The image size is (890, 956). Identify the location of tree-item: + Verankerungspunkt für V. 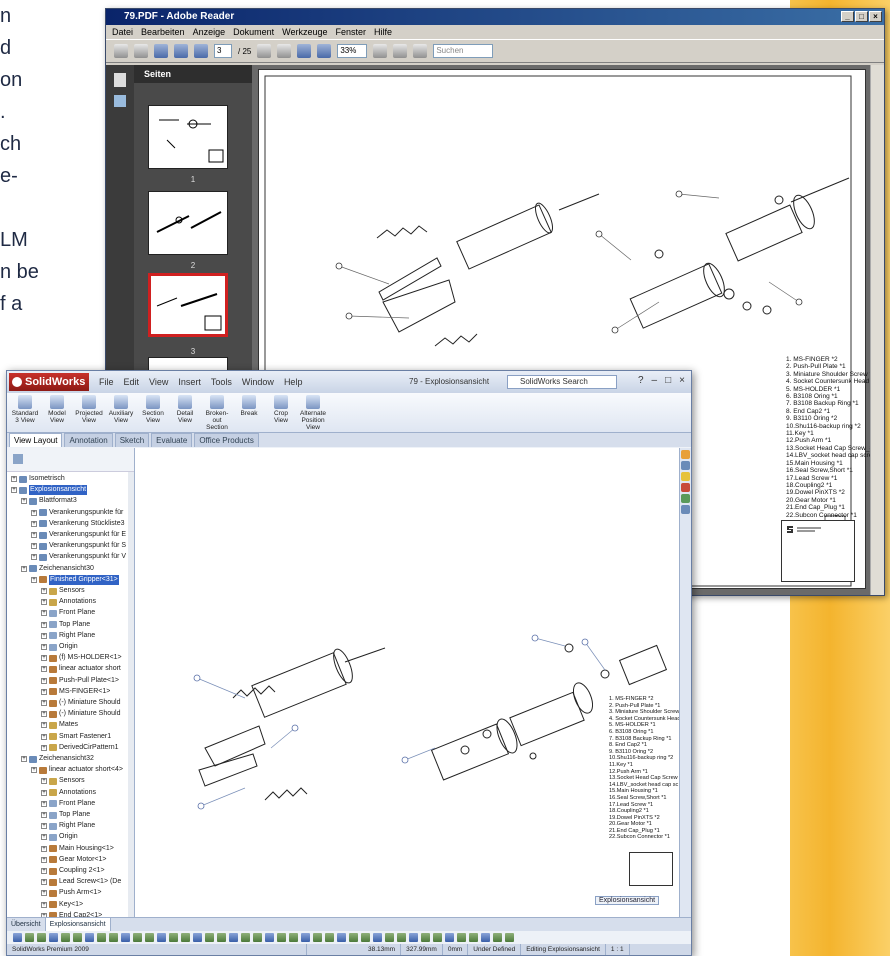
(78, 557).